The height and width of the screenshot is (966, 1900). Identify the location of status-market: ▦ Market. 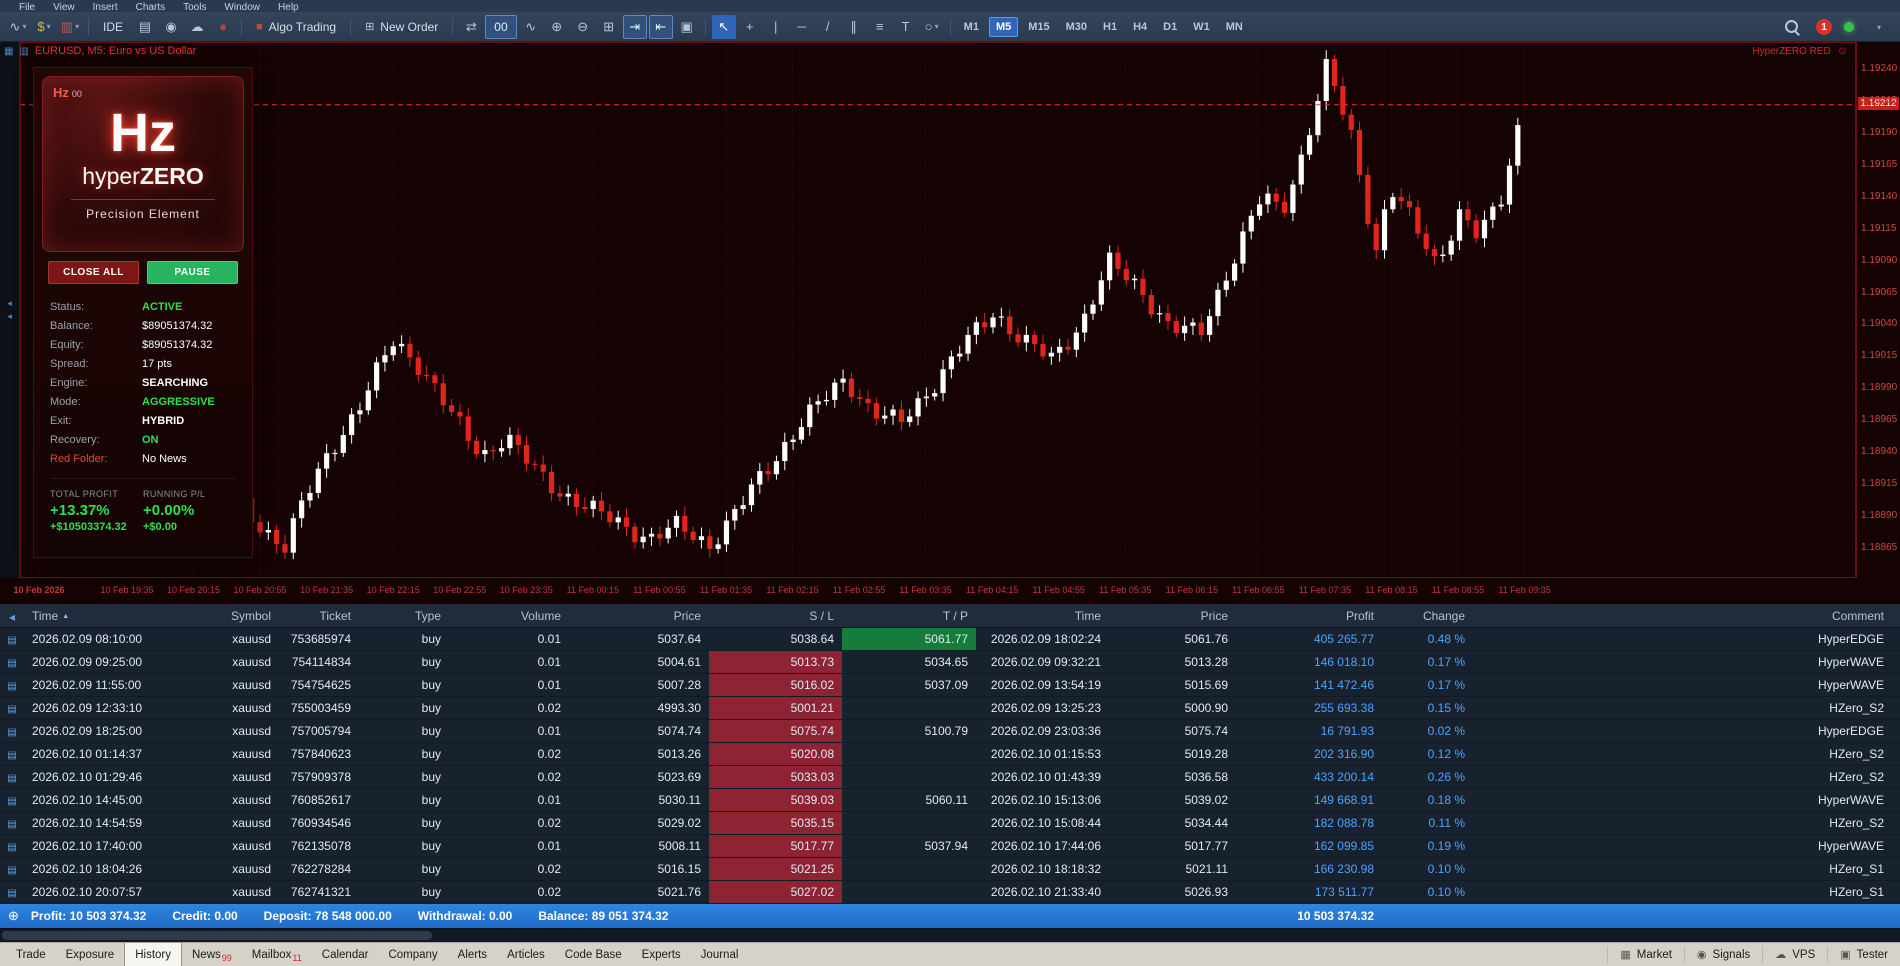
(1645, 954).